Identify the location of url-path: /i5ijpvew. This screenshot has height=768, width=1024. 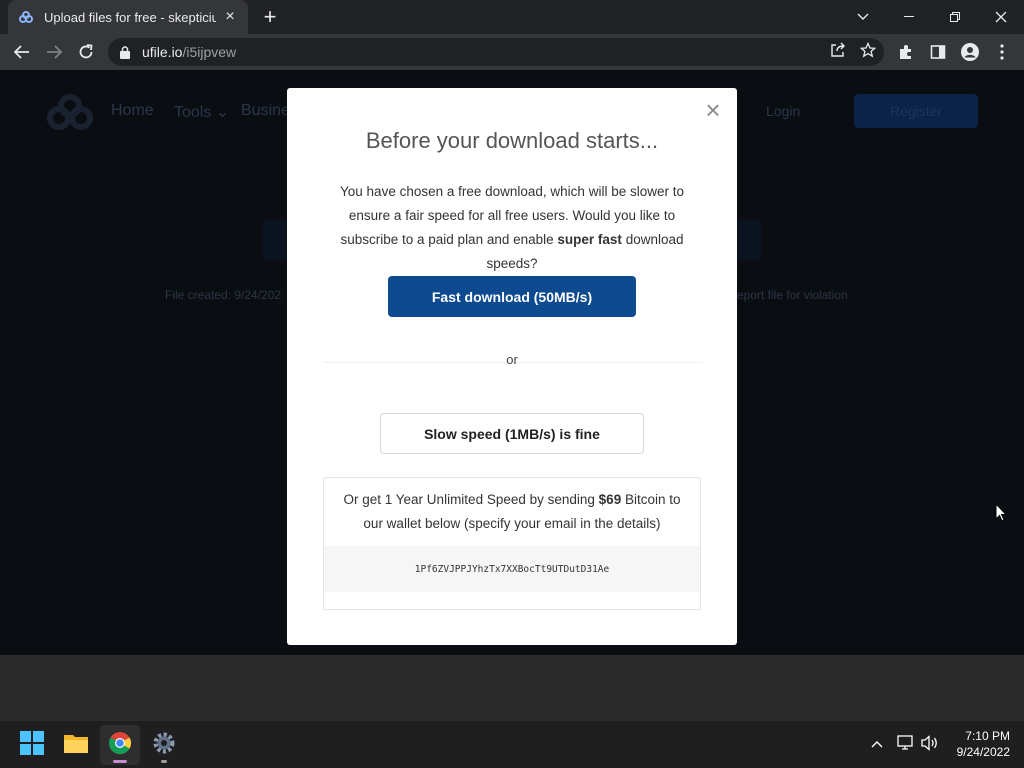
(209, 52).